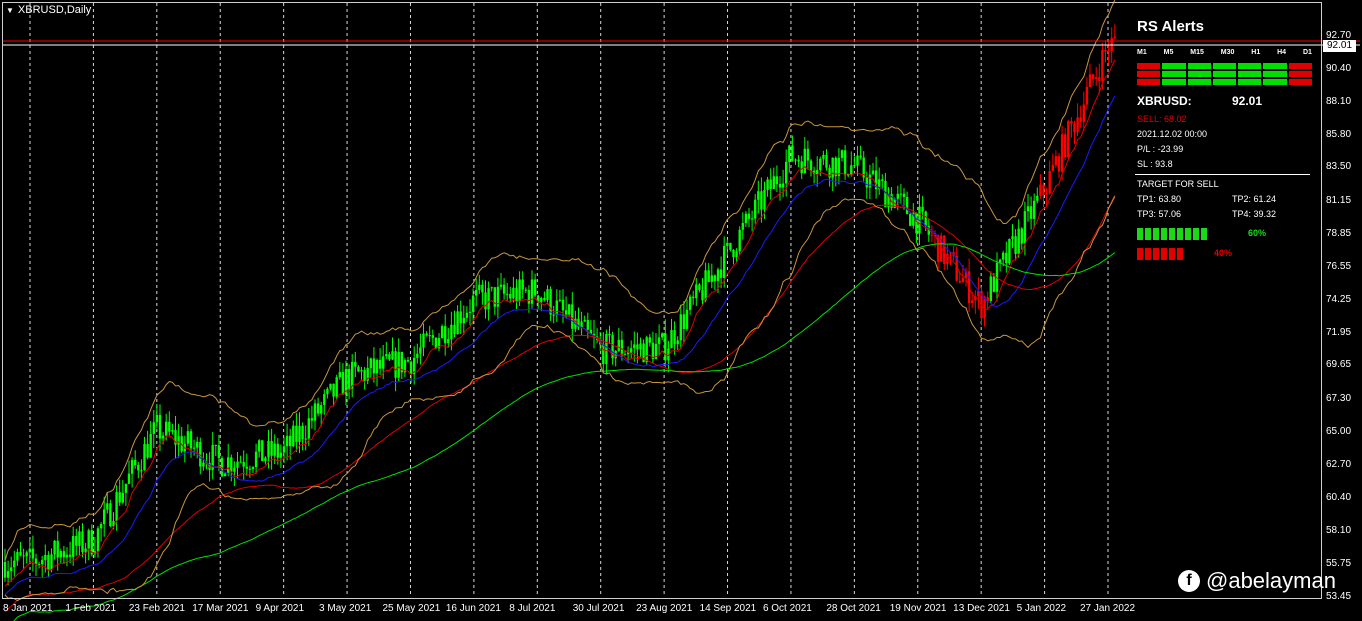  What do you see at coordinates (1162, 119) in the screenshot?
I see `sell-entry: SELL: 68.02` at bounding box center [1162, 119].